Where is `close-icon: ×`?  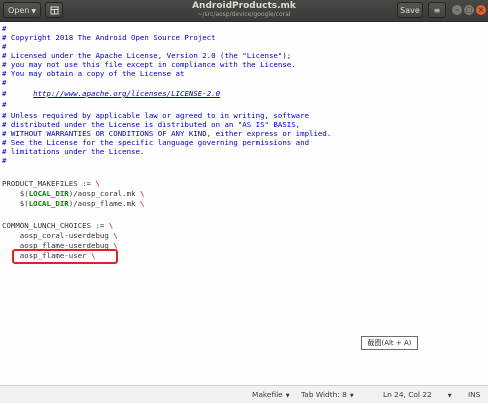 close-icon: × is located at coordinates (481, 10).